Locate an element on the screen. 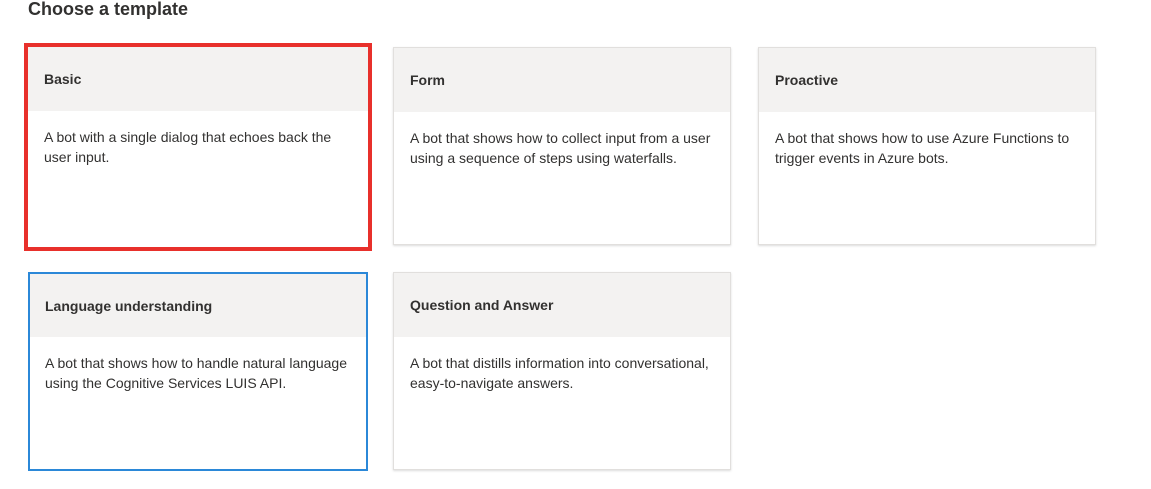  template-card-title: Form is located at coordinates (562, 80).